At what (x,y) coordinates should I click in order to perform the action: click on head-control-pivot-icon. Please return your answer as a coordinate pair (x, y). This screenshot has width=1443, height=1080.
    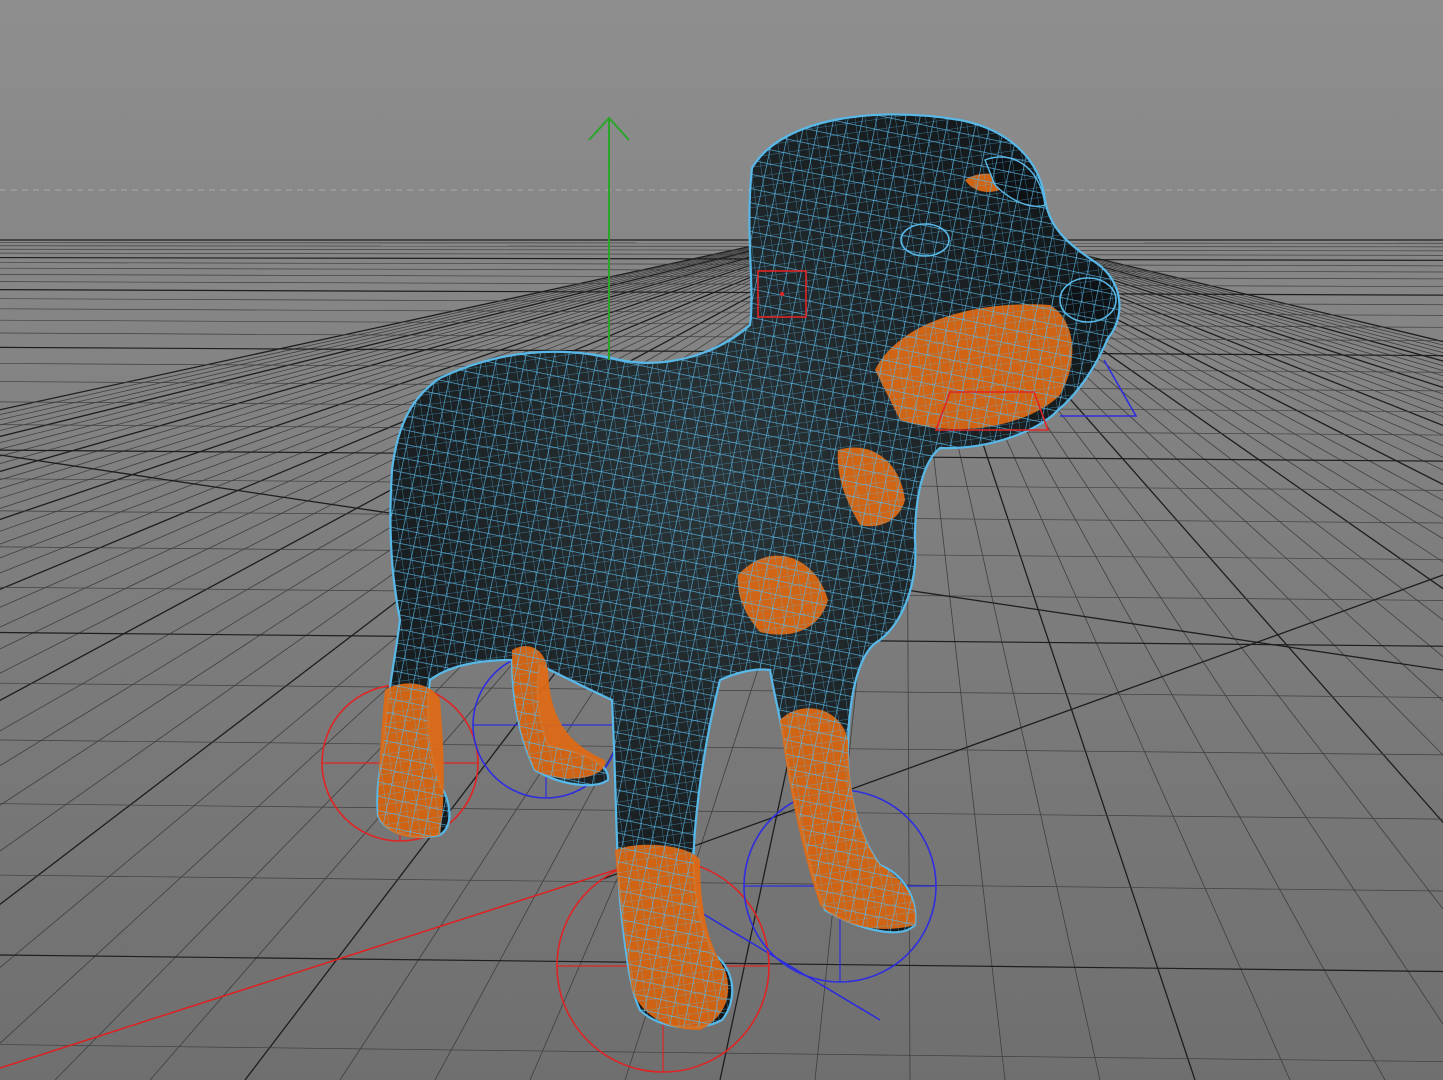
    Looking at the image, I should click on (782, 294).